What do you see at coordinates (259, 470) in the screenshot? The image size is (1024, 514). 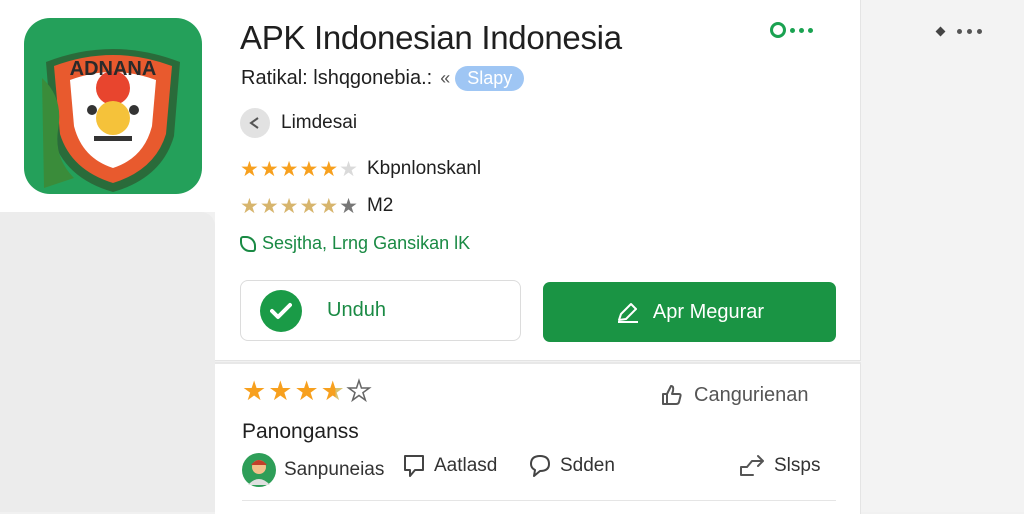 I see `avatar` at bounding box center [259, 470].